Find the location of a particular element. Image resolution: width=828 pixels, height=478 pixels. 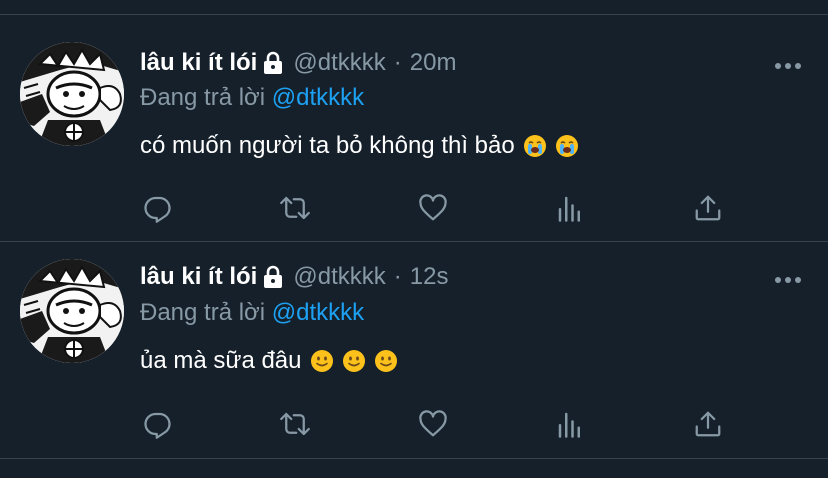

tweet-text-content: ủa mà sữa đâu is located at coordinates (221, 360).